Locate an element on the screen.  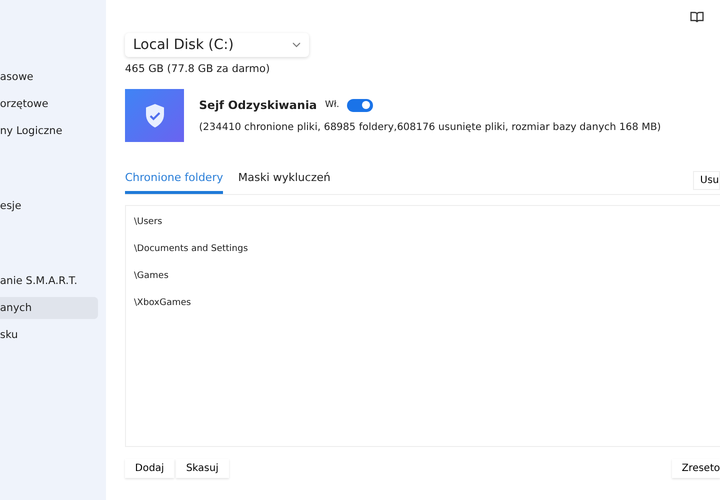
sidebar-item: ny Logiczne is located at coordinates (49, 131).